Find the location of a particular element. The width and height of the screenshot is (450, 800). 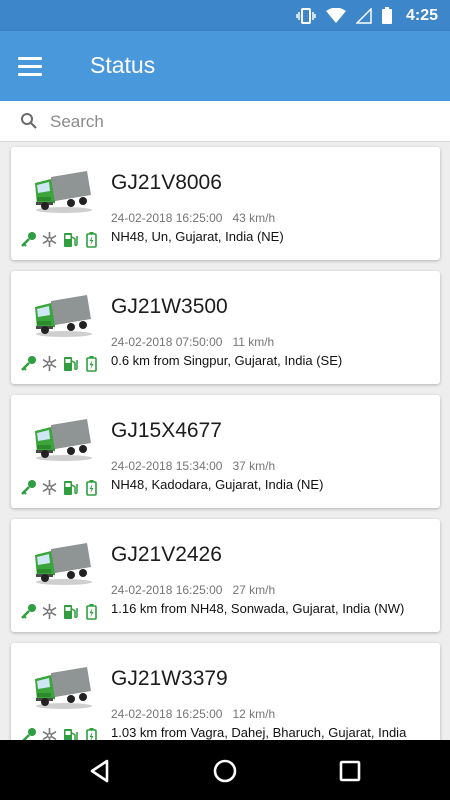

signal-icon is located at coordinates (363, 15).